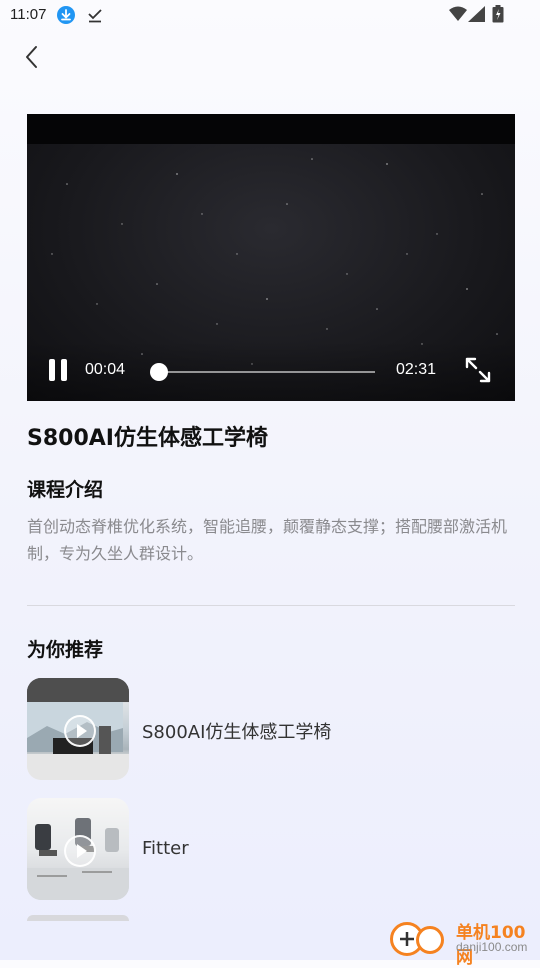 The image size is (540, 968). I want to click on recommend-item: Fitter, so click(271, 849).